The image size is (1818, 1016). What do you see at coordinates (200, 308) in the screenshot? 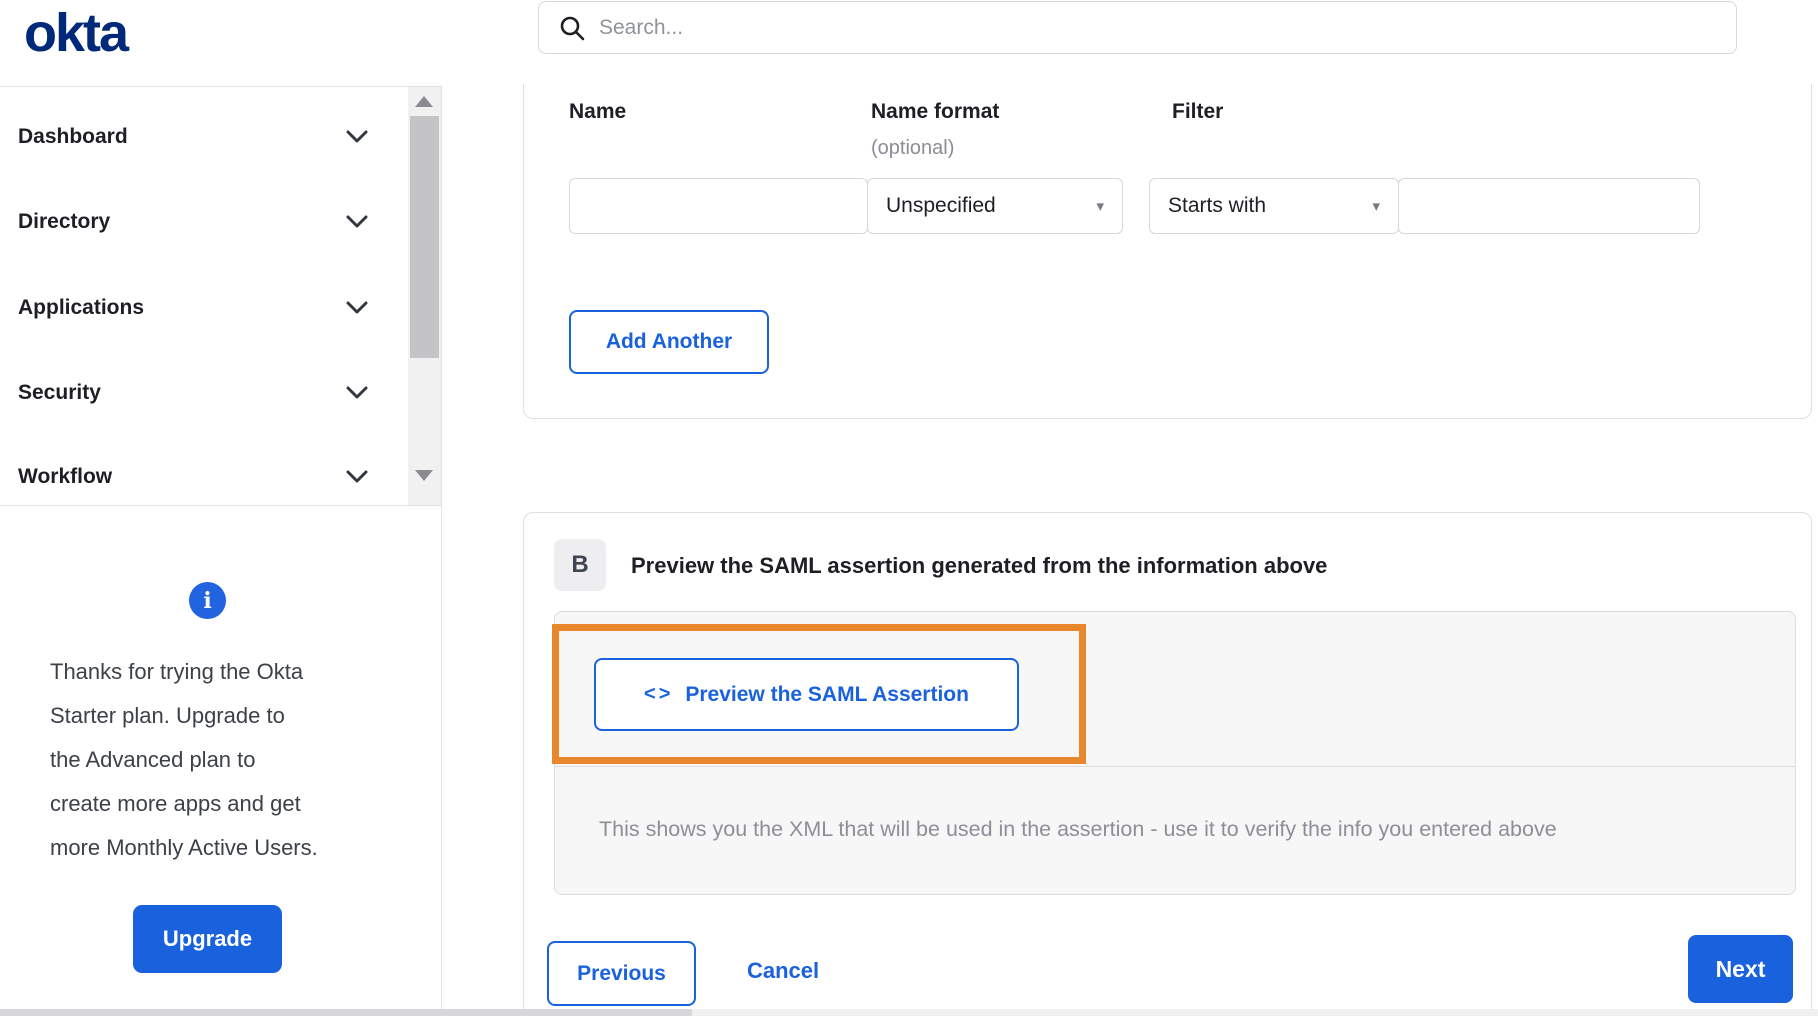
I see `sidebar-item-applications: Applications` at bounding box center [200, 308].